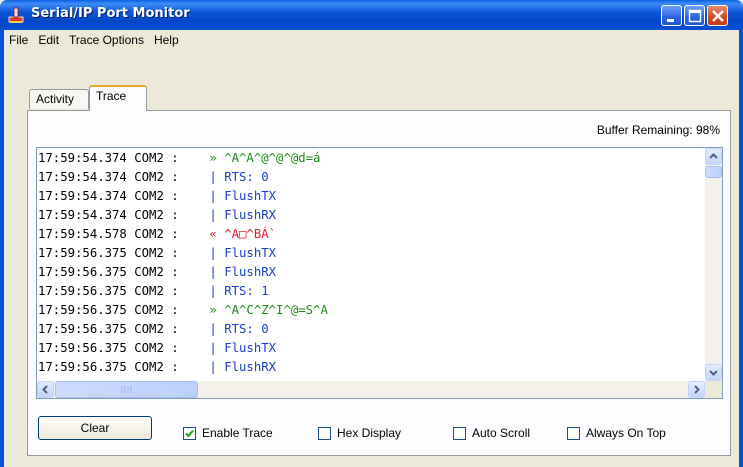 The width and height of the screenshot is (743, 467). What do you see at coordinates (368, 177) in the screenshot?
I see `trace-row: 17:59:54.374 COM2 : | RTS: 0` at bounding box center [368, 177].